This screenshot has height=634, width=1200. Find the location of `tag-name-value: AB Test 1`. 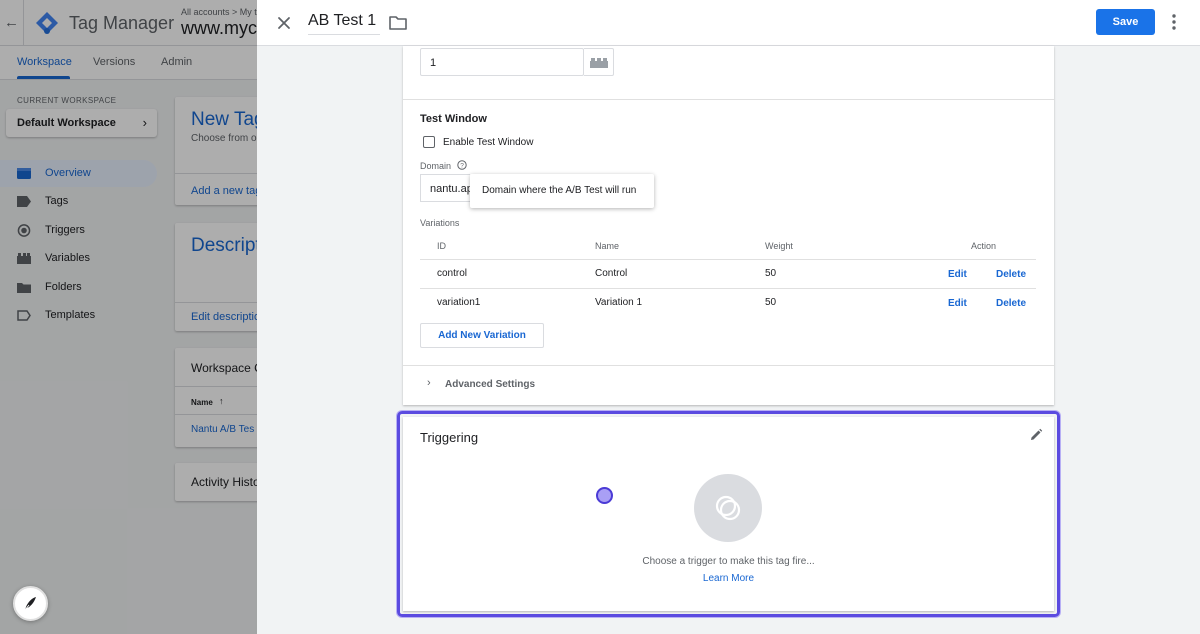

tag-name-value: AB Test 1 is located at coordinates (342, 20).